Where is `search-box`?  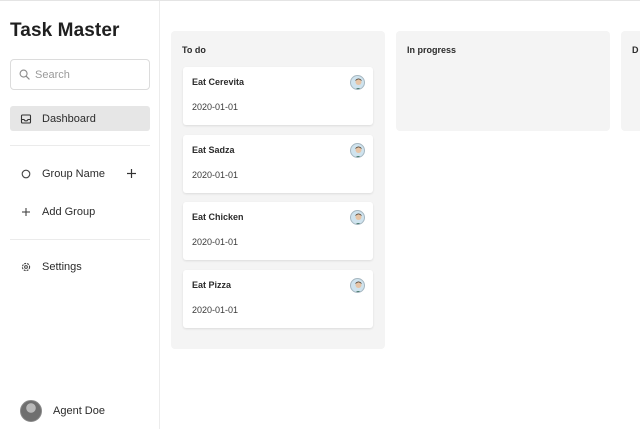 search-box is located at coordinates (80, 74).